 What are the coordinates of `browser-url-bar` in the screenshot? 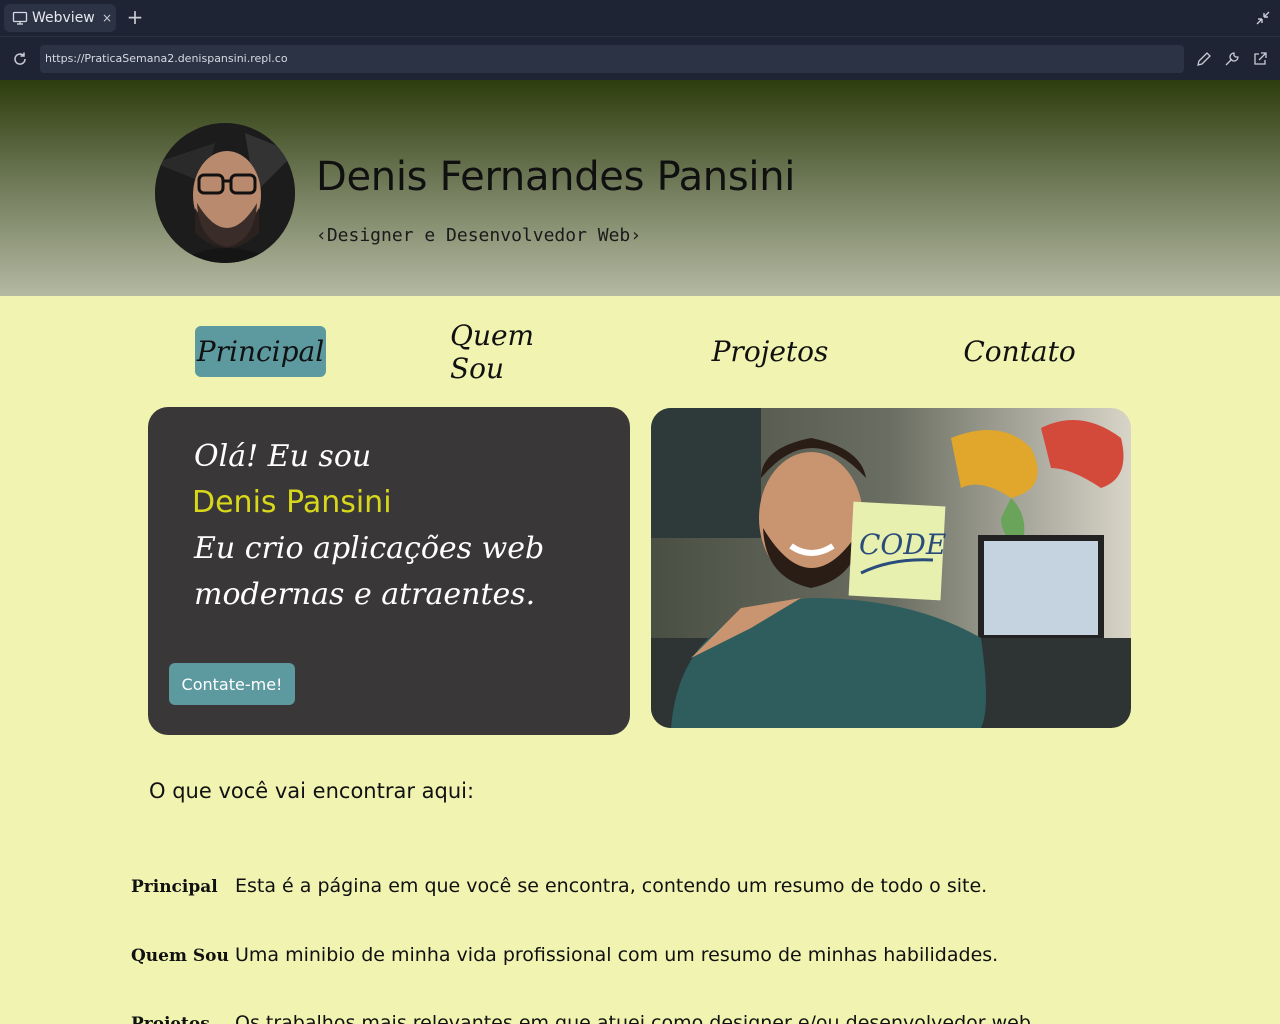 It's located at (640, 58).